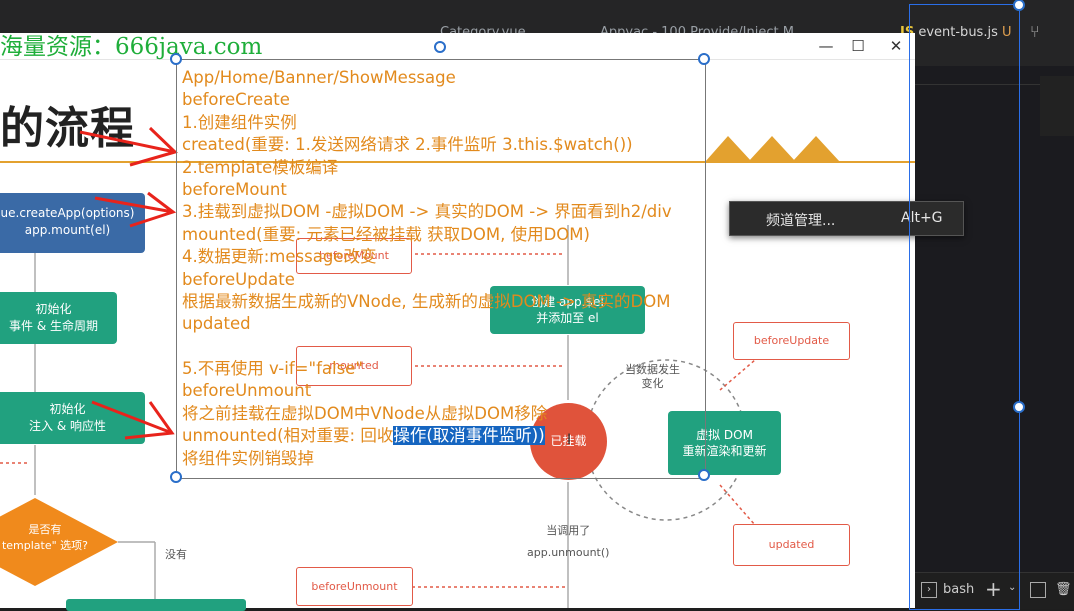  What do you see at coordinates (426, 301) in the screenshot?
I see `note-line: 根据最新数据生成新的VNode, 生成新的虚拟DOM -> 真实的DOM` at bounding box center [426, 301].